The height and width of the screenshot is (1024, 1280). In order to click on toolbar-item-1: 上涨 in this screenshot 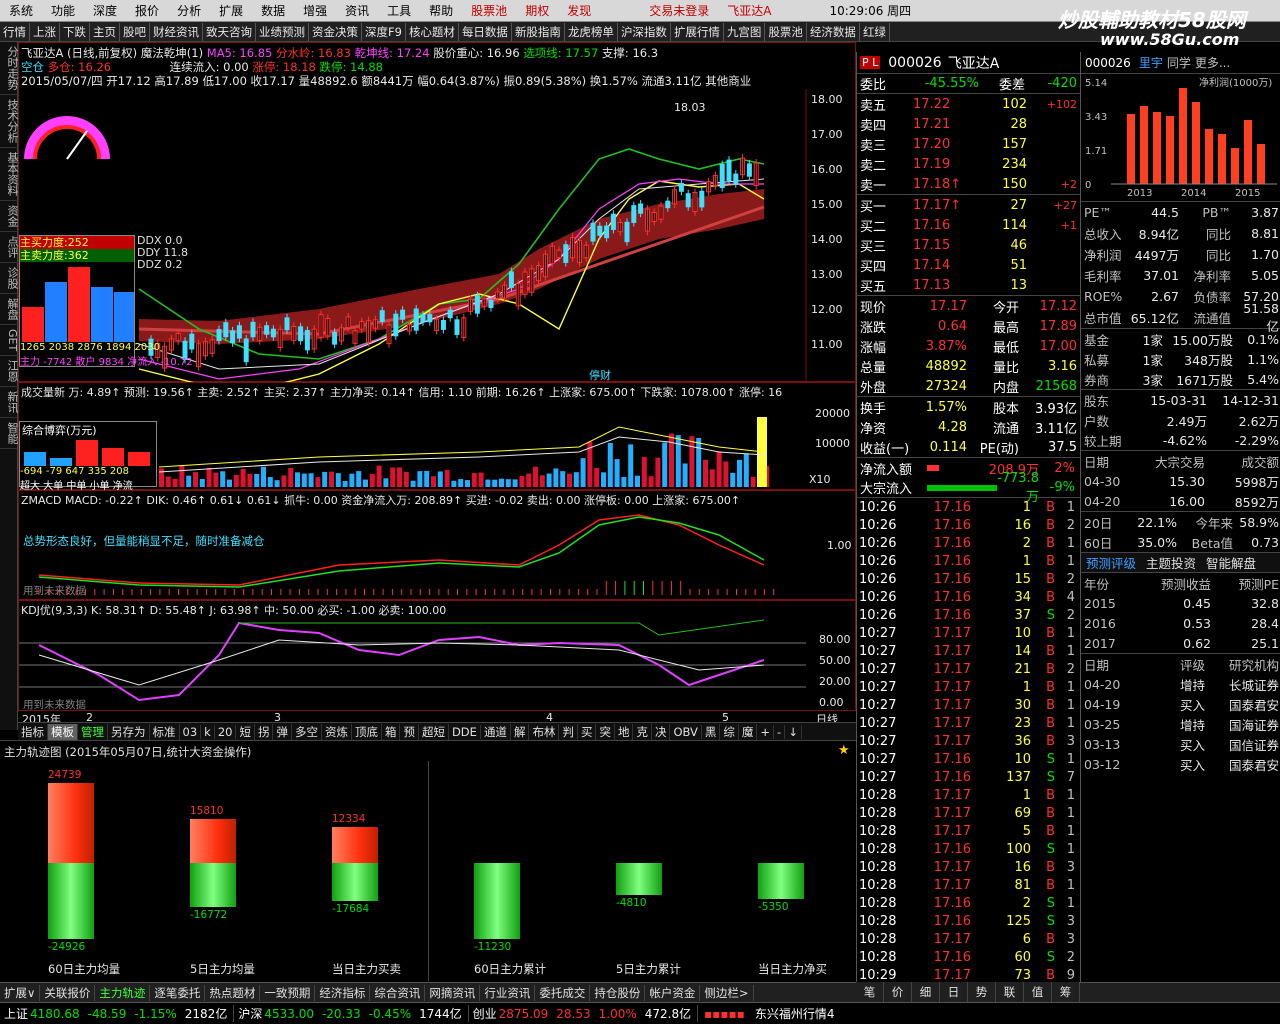, I will do `click(45, 31)`.